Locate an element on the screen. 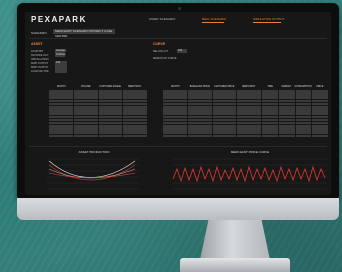 The height and width of the screenshot is (272, 342). tab-simulation-output: SIMULATION OUTPUT is located at coordinates (268, 19).